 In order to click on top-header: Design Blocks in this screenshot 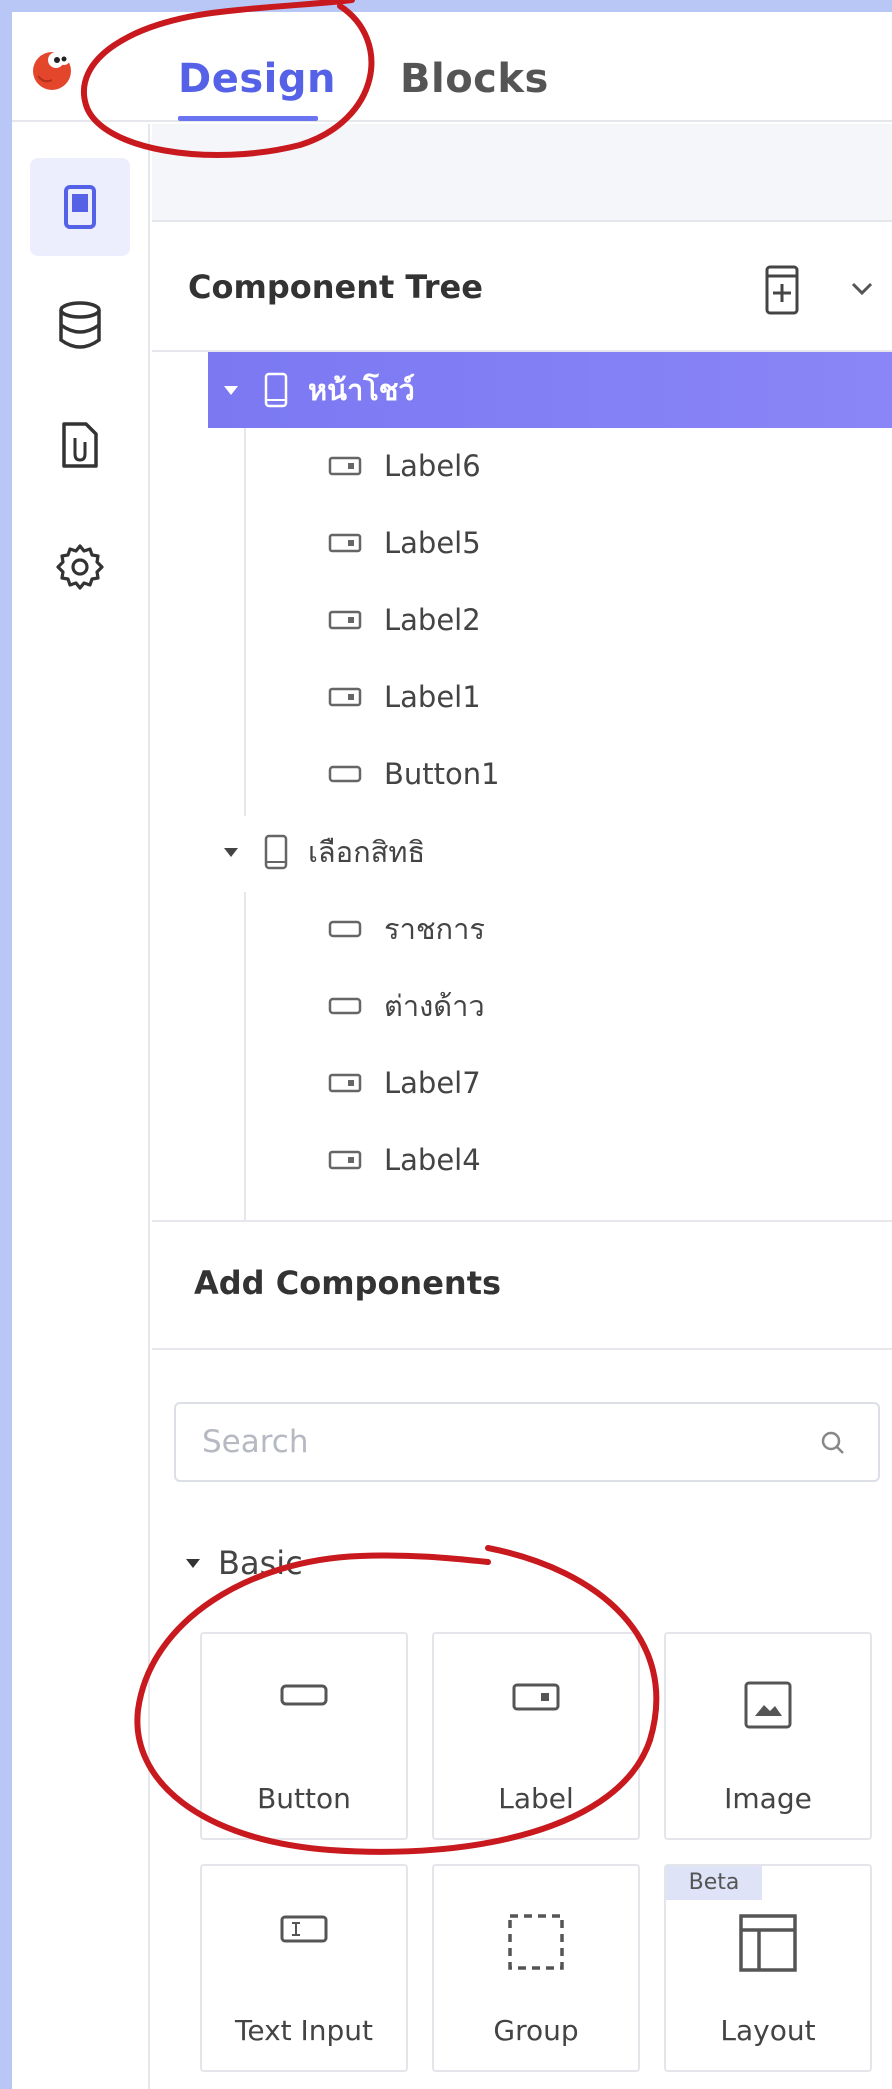, I will do `click(452, 67)`.